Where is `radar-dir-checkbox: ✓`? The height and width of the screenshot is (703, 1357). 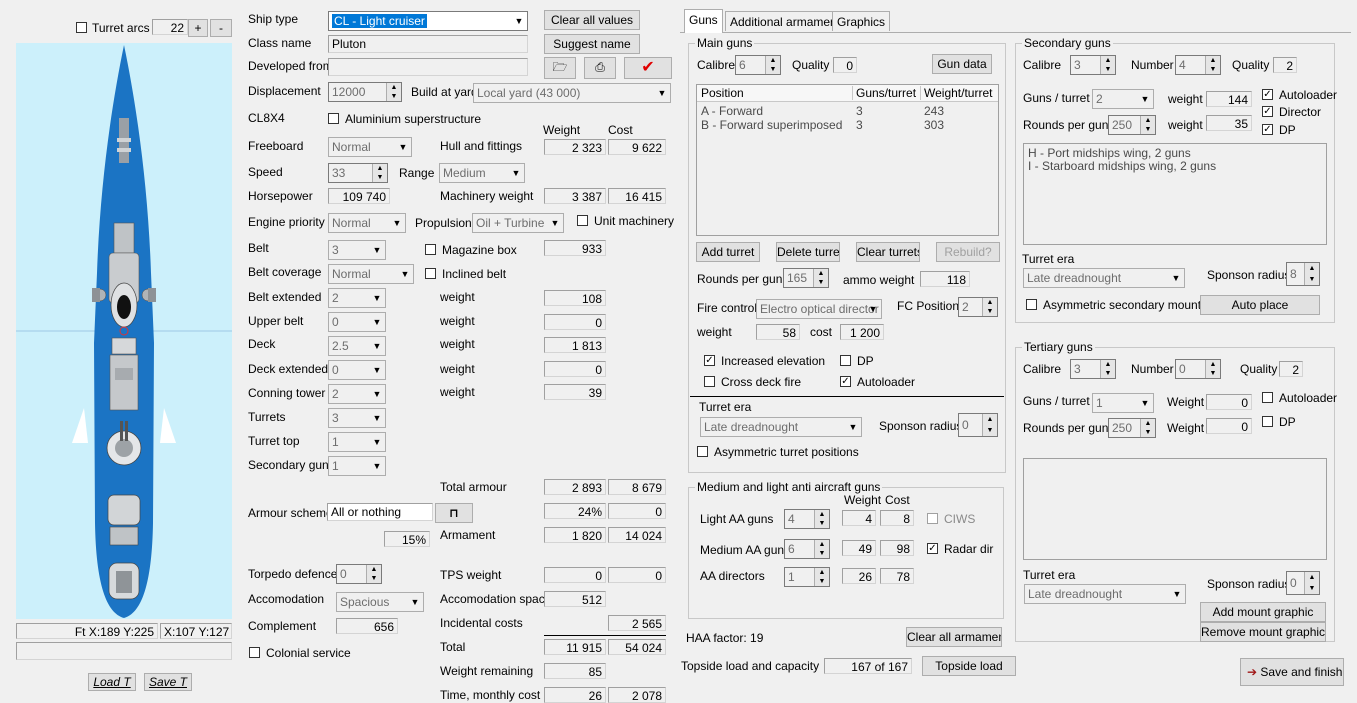
radar-dir-checkbox: ✓ is located at coordinates (932, 548).